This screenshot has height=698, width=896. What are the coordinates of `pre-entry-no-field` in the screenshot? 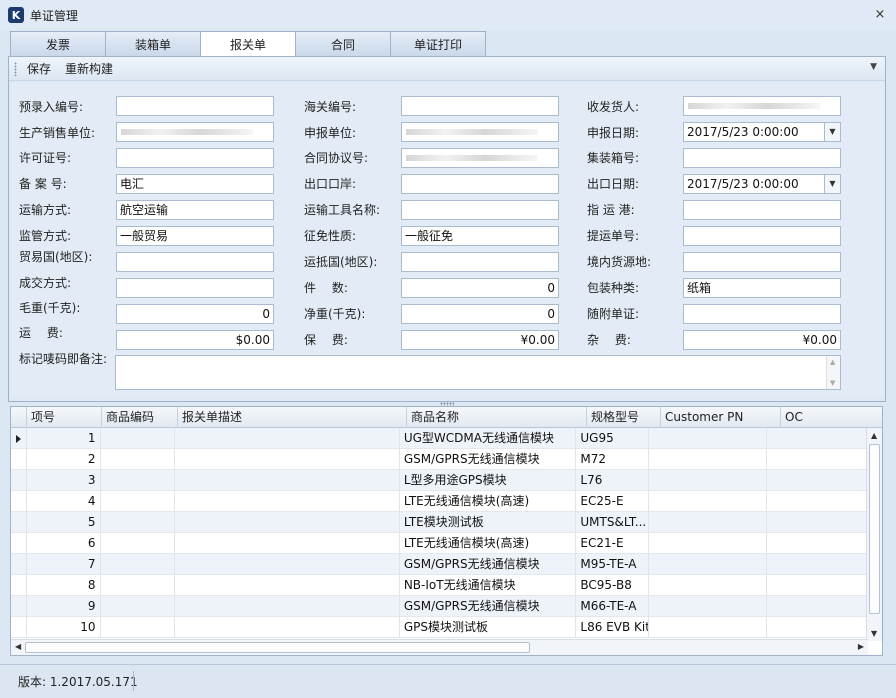 It's located at (195, 106).